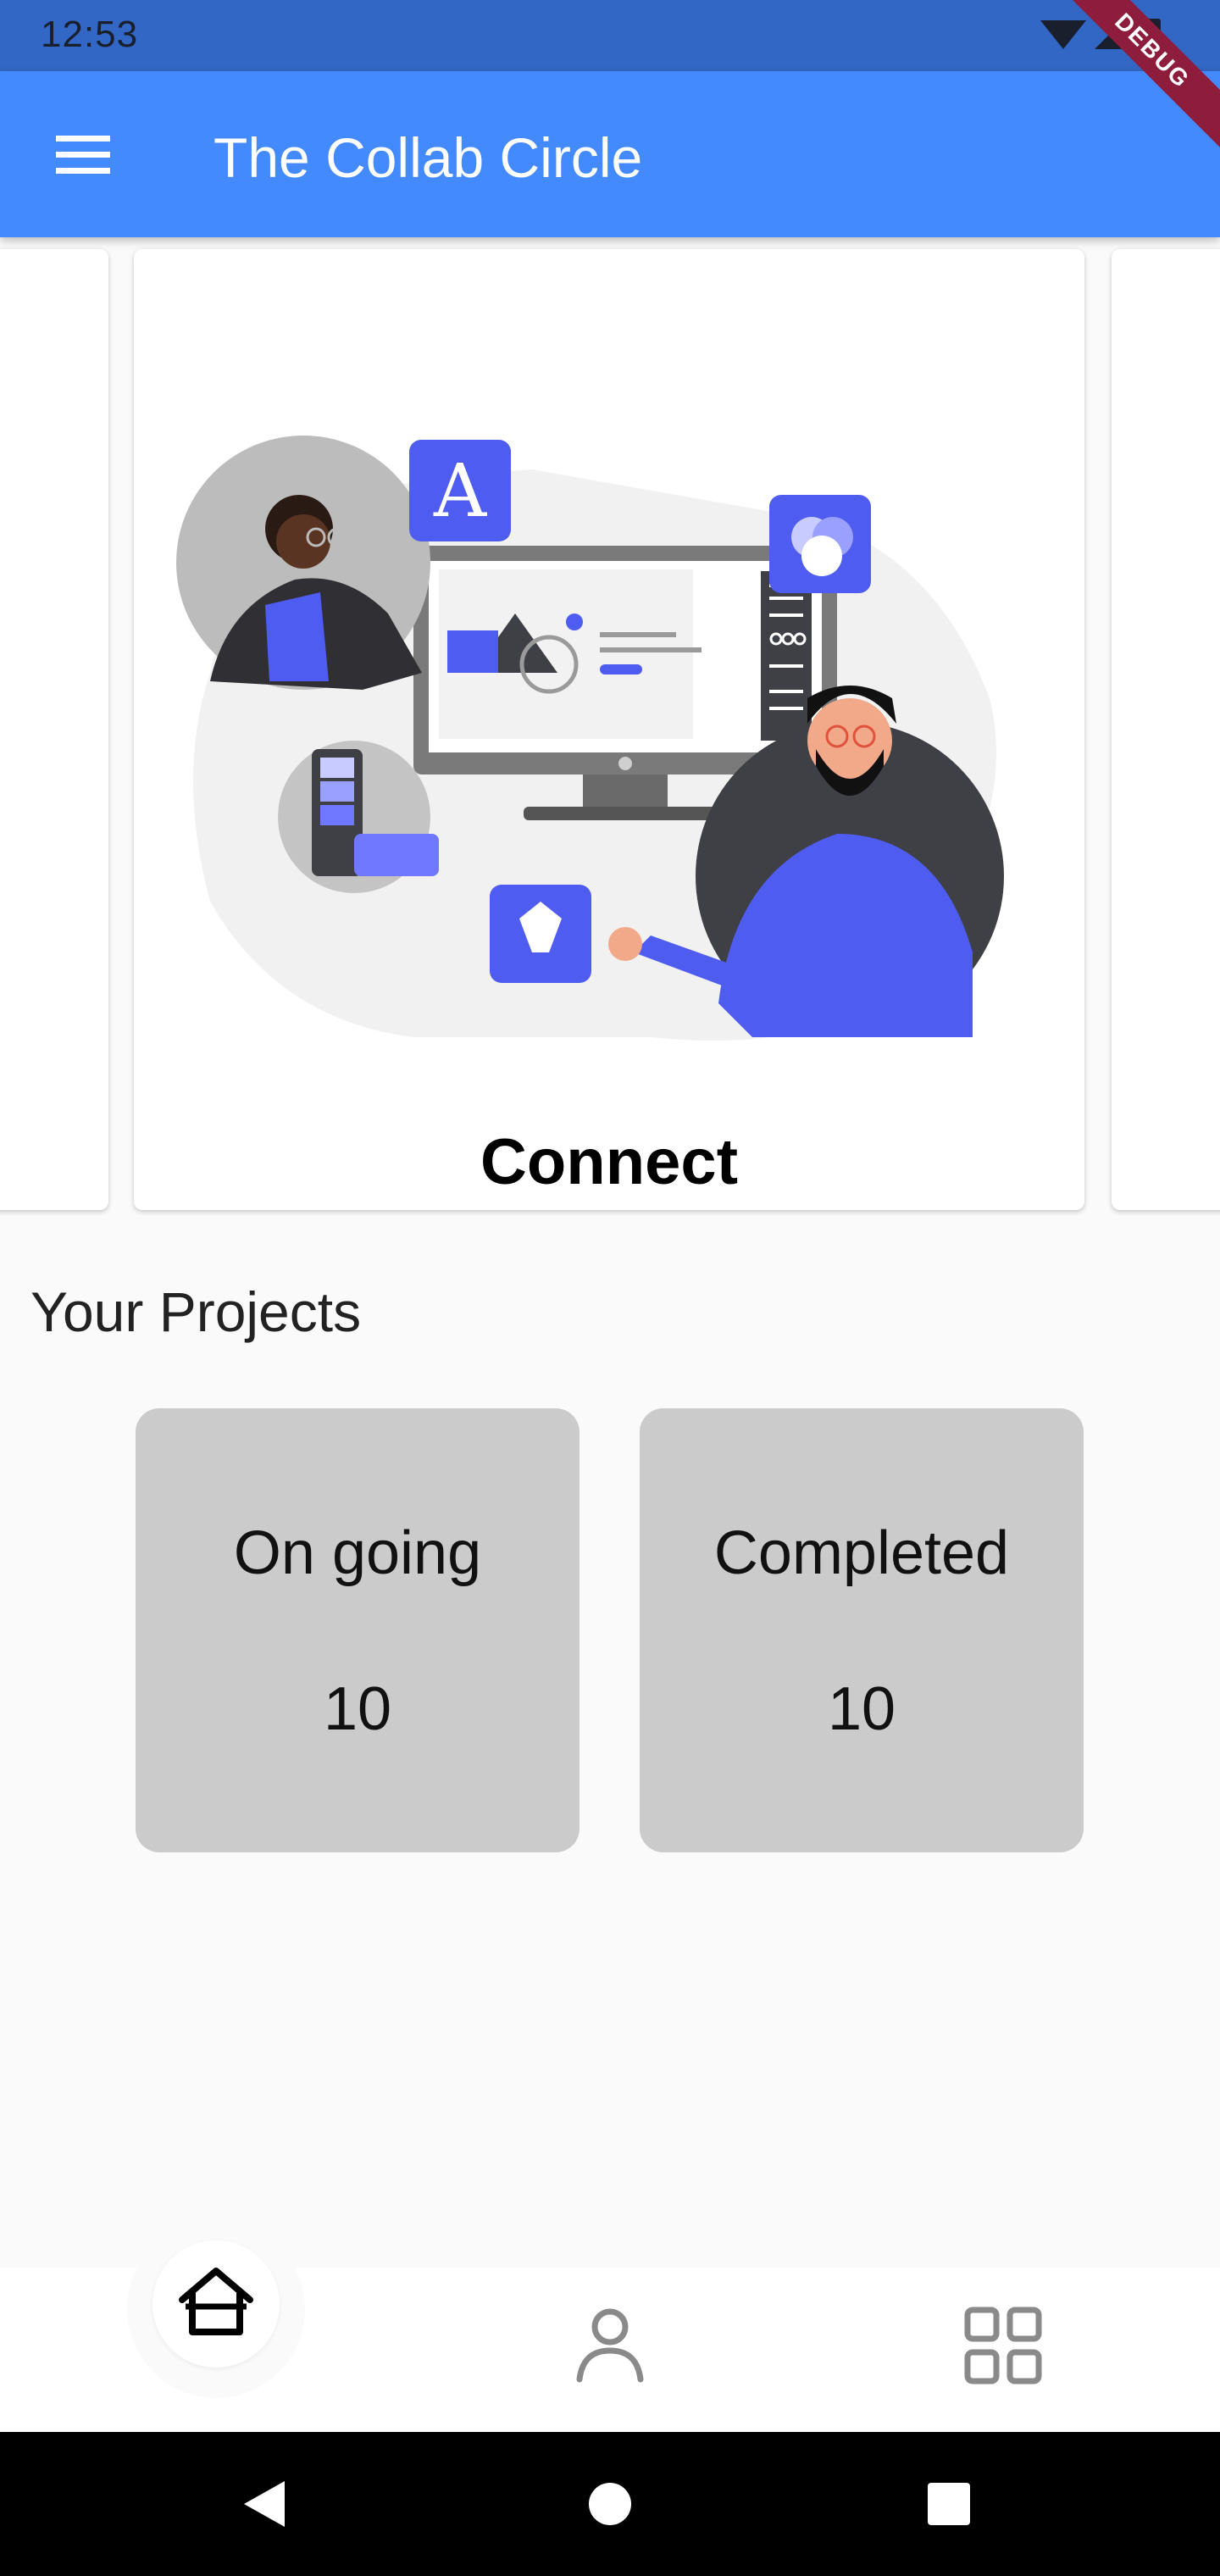  Describe the element at coordinates (1063, 34) in the screenshot. I see `wifi-icon` at that location.